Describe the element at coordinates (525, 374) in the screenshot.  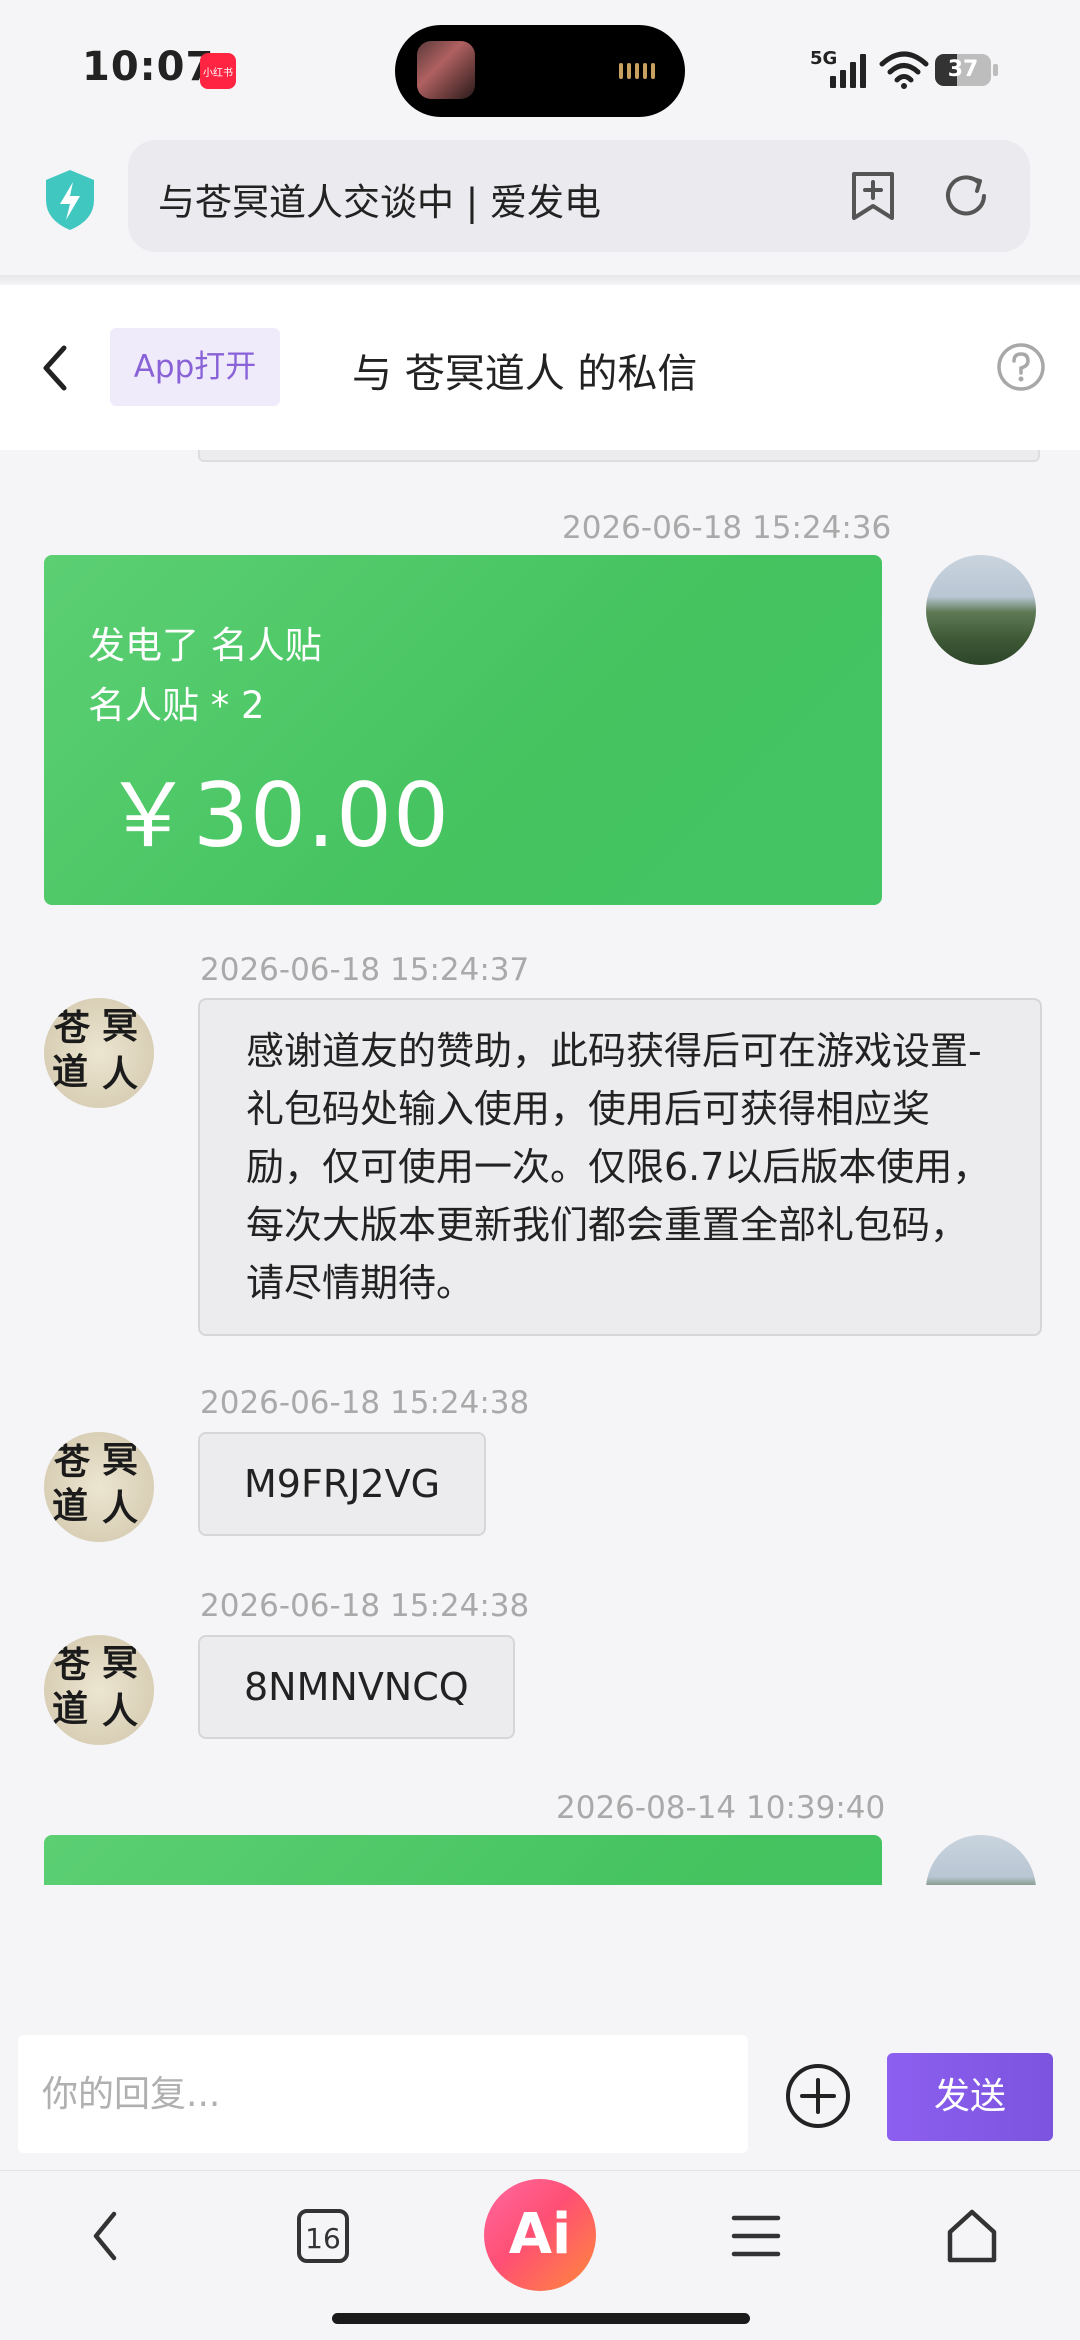
I see `page-title: 与 苍冥道人 的私信` at that location.